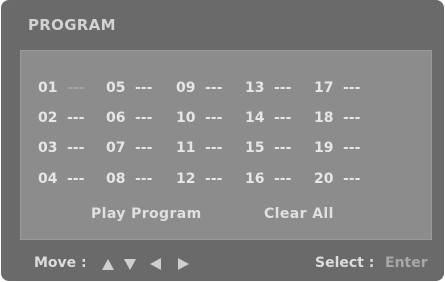 The image size is (445, 282). I want to click on slot-number: 01, so click(48, 88).